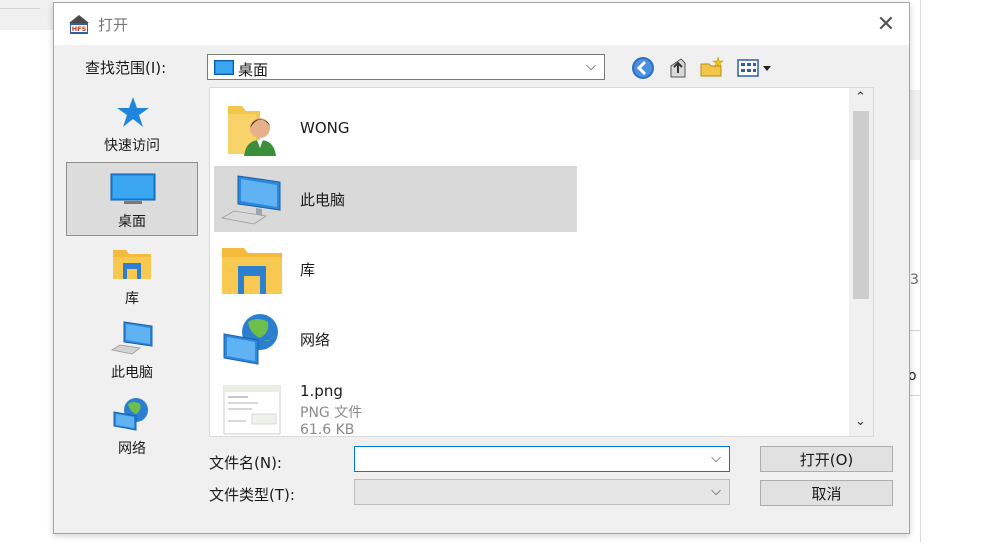 This screenshot has height=550, width=1000. Describe the element at coordinates (132, 146) in the screenshot. I see `place-label: 快速访问` at that location.